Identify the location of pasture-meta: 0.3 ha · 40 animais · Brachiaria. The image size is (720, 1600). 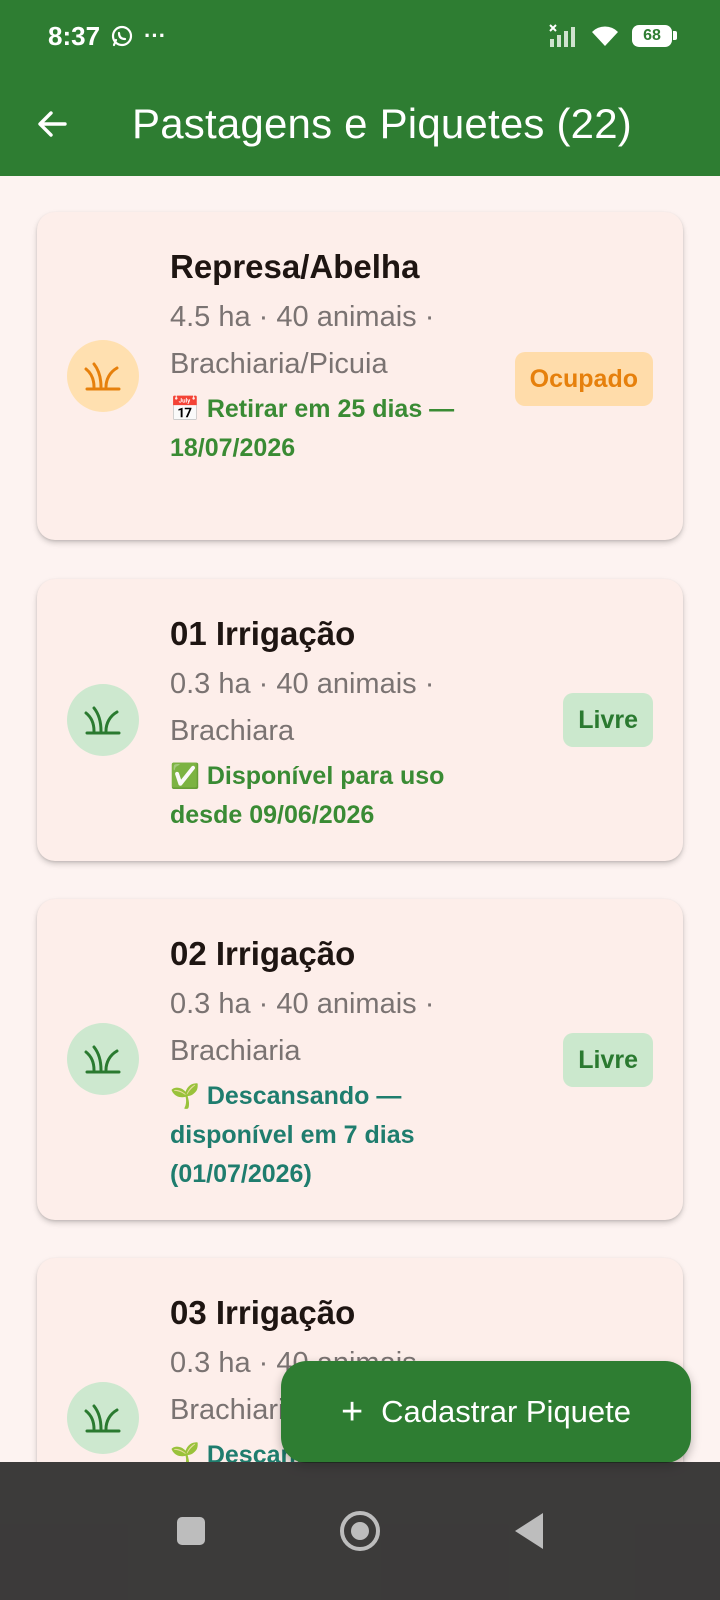
(302, 1027).